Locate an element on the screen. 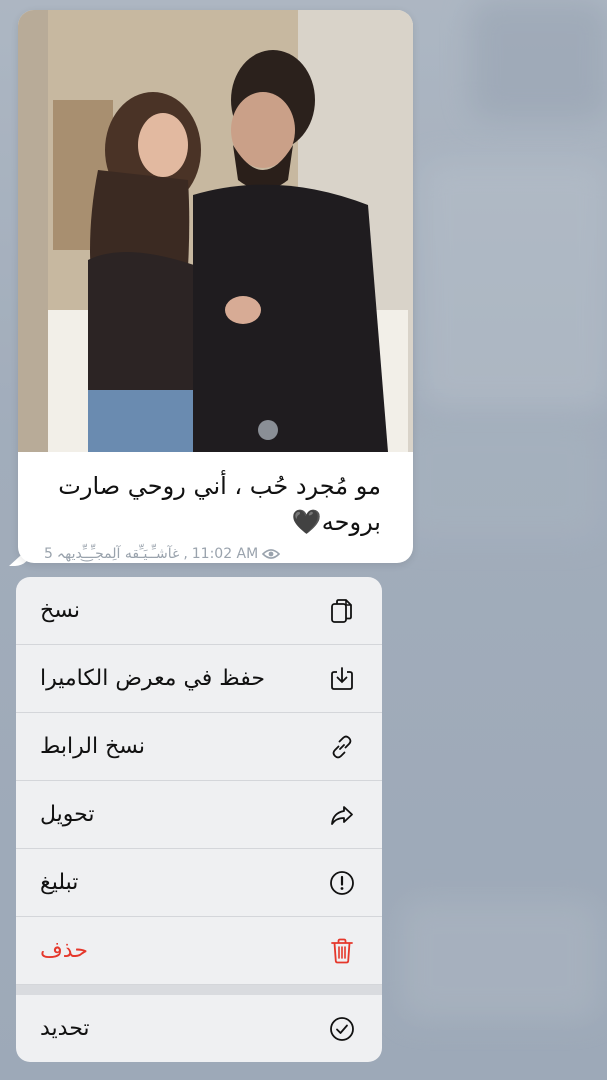 The image size is (607, 1080). menu-item-label: تبليغ is located at coordinates (59, 882).